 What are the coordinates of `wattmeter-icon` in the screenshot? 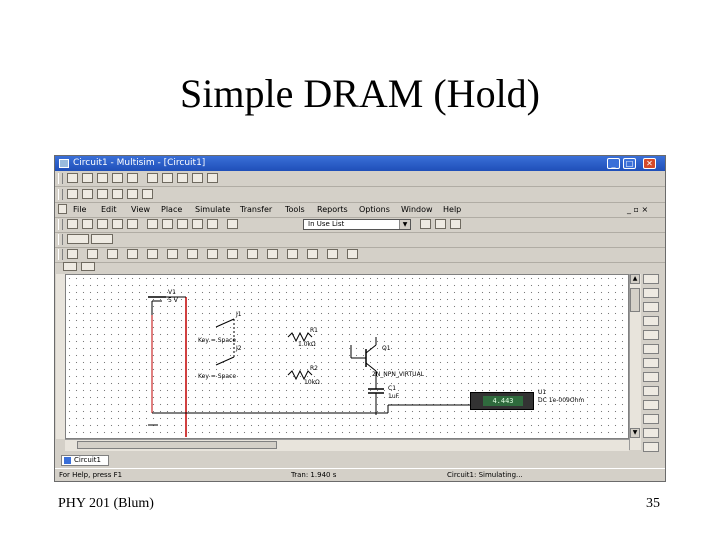 It's located at (651, 307).